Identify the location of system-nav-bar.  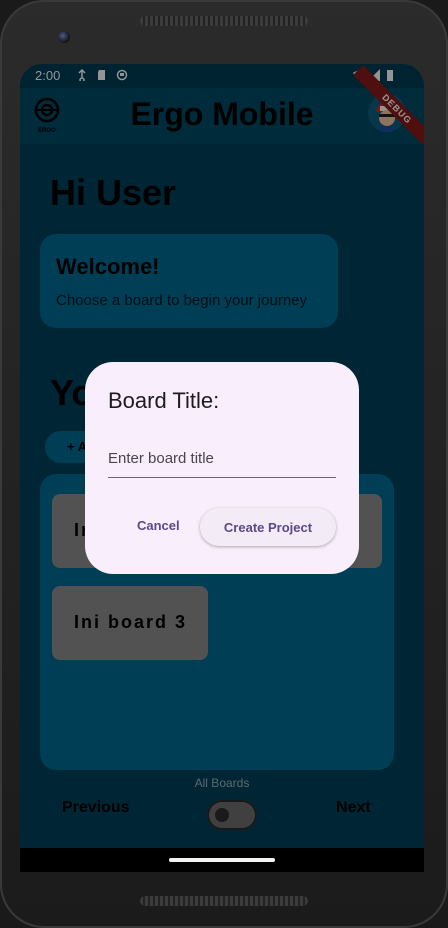
(222, 860).